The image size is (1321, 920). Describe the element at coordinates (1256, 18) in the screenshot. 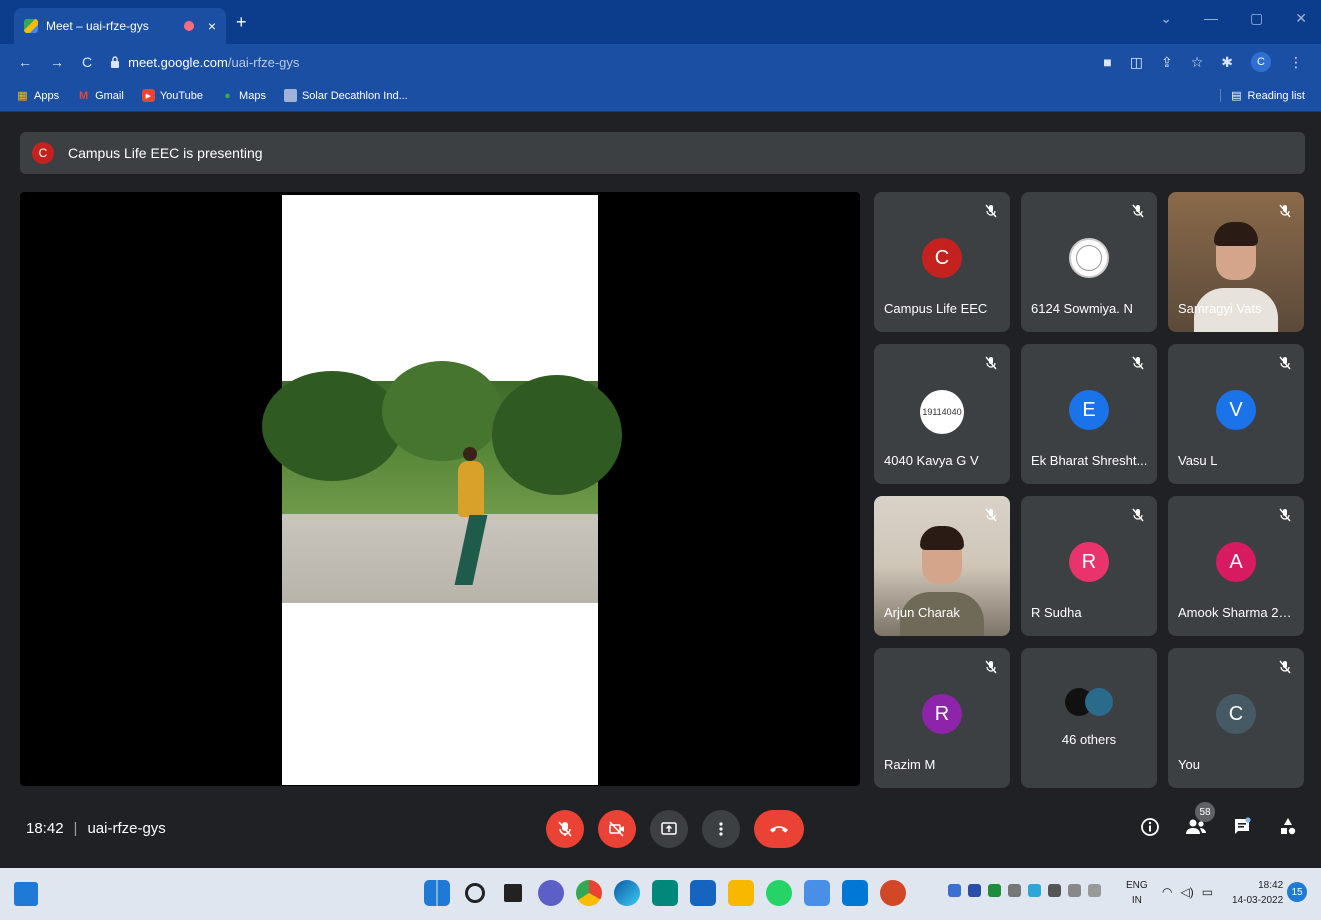

I see `maximize-icon: ▢` at that location.